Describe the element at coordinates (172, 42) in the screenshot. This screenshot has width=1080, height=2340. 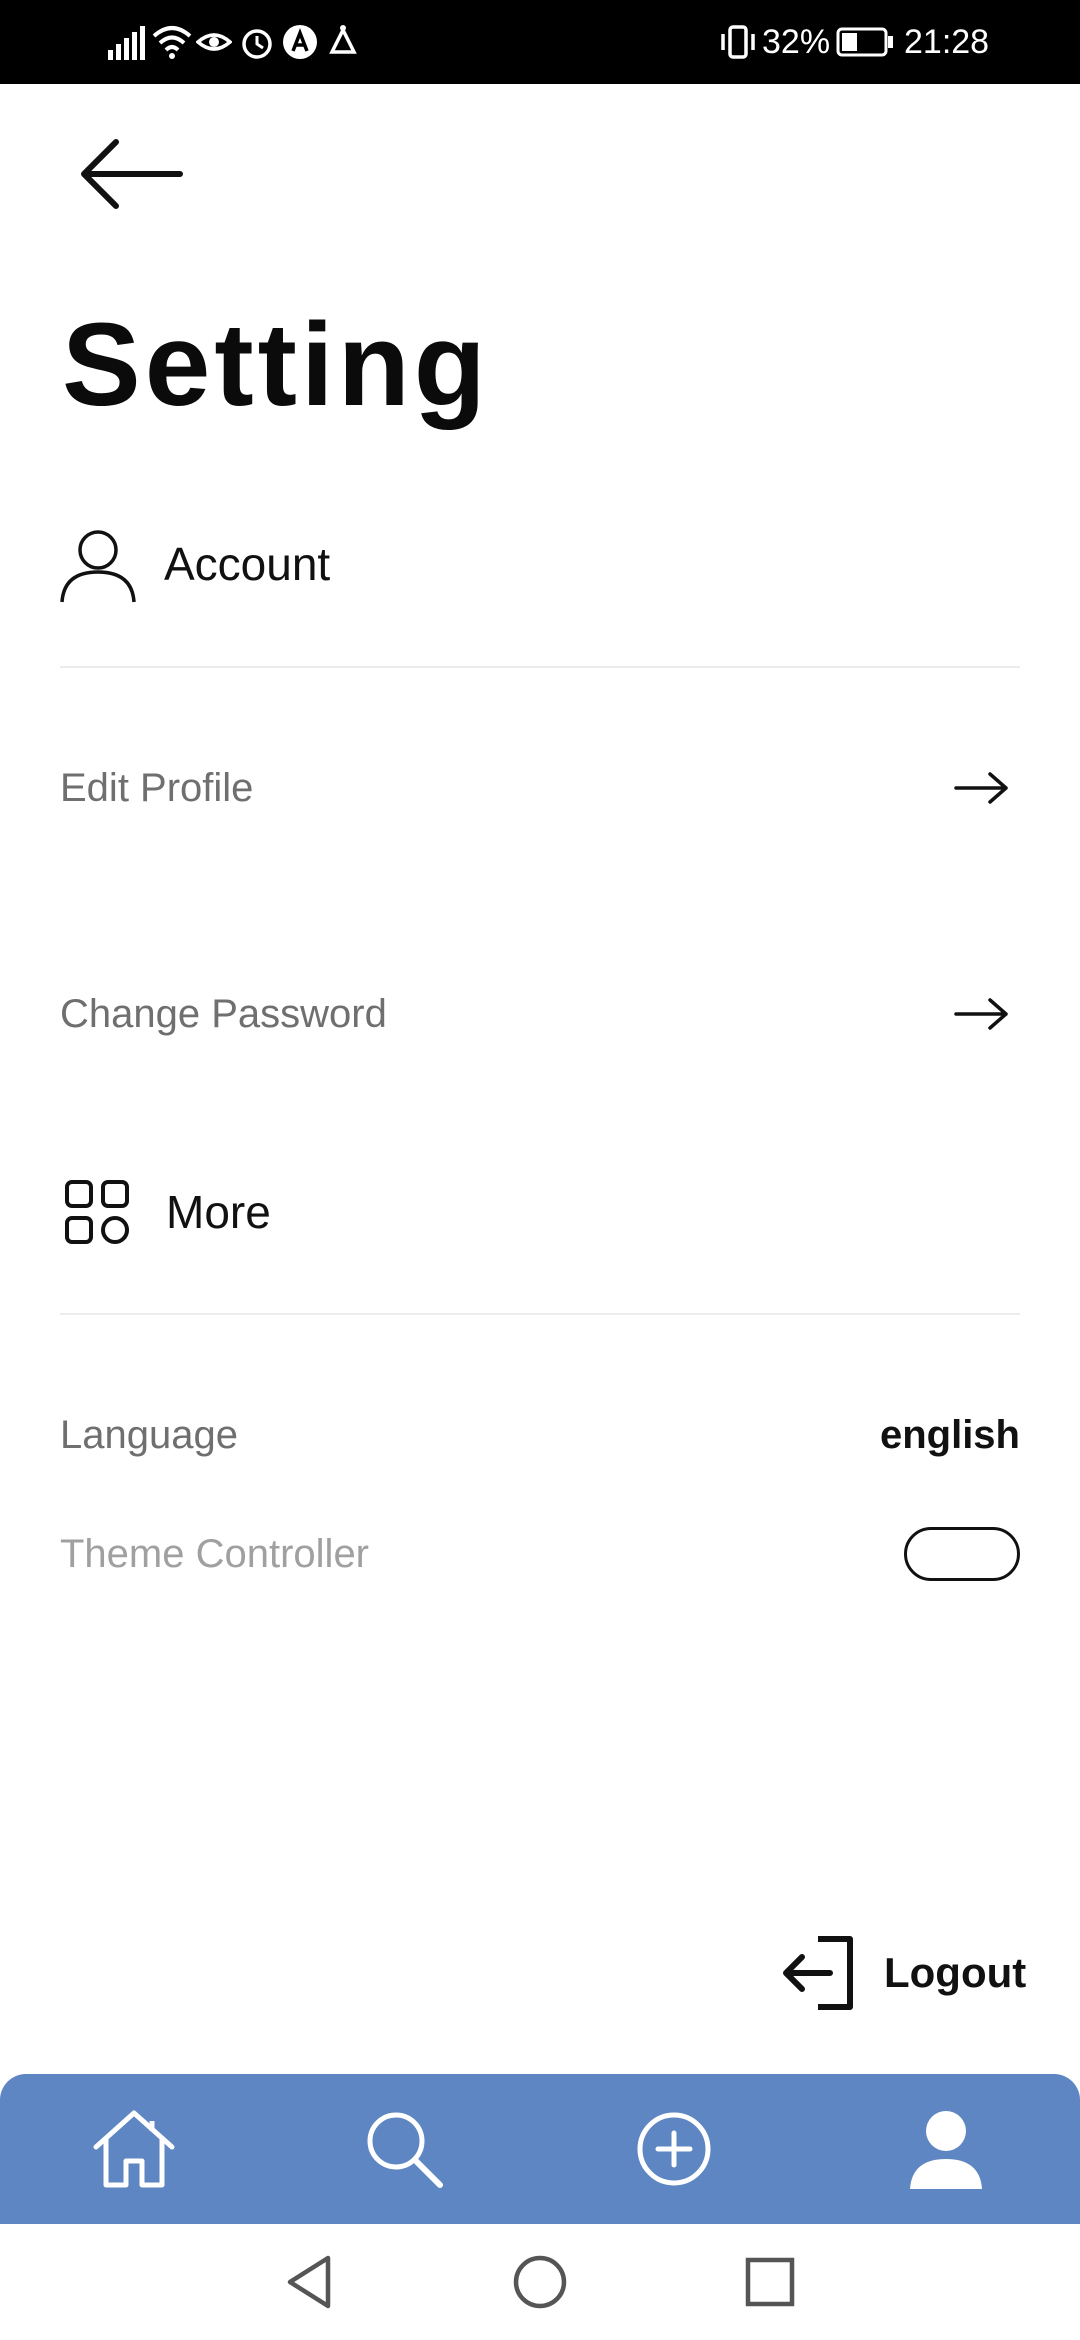
I see `wifi-icon` at that location.